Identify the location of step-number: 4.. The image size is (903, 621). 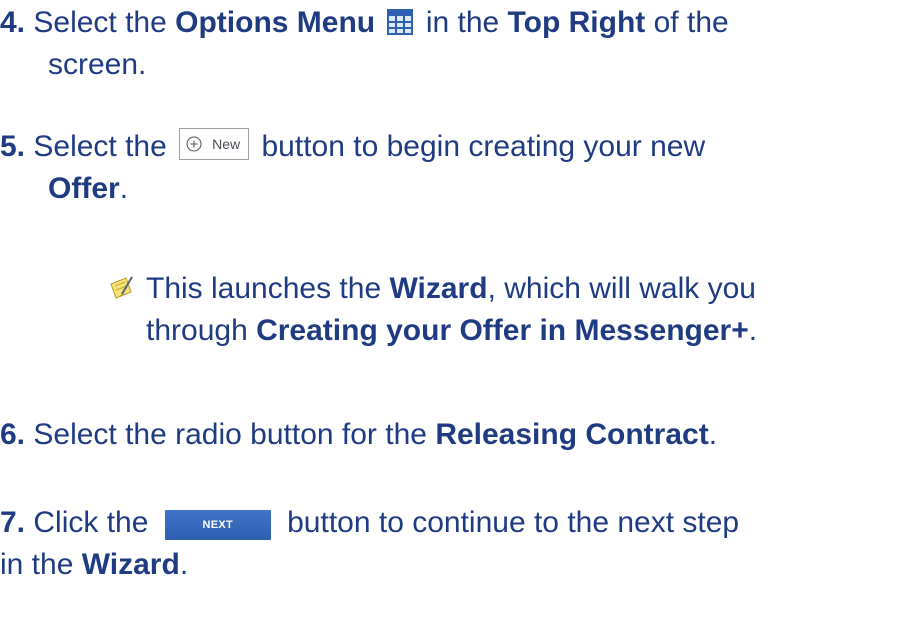
(13, 22).